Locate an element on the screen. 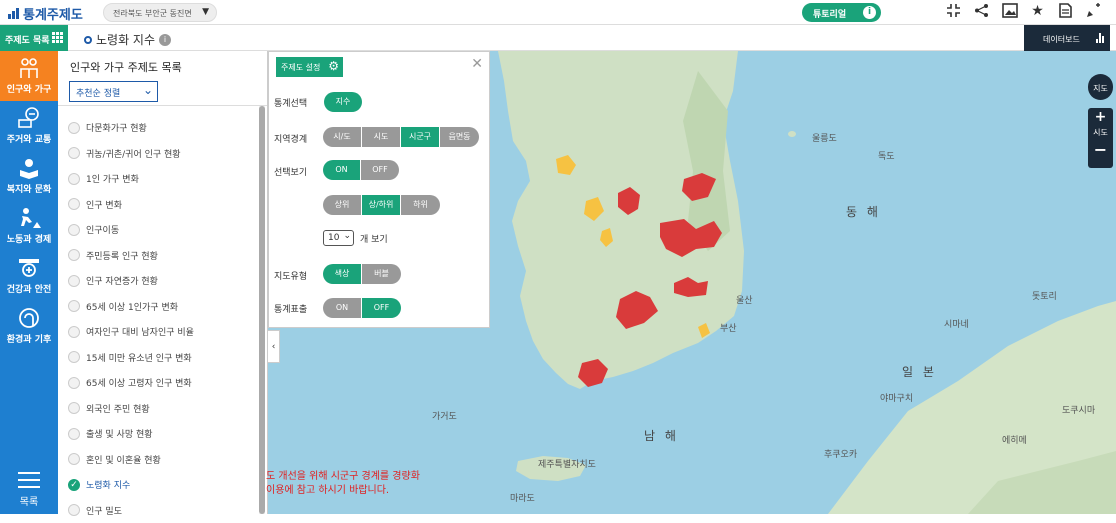 Image resolution: width=1116 pixels, height=523 pixels. notice-text: 도 개선을 위해 시군구 경계를 경량화 이용에 참고 하시기 바랍니다. is located at coordinates (343, 484).